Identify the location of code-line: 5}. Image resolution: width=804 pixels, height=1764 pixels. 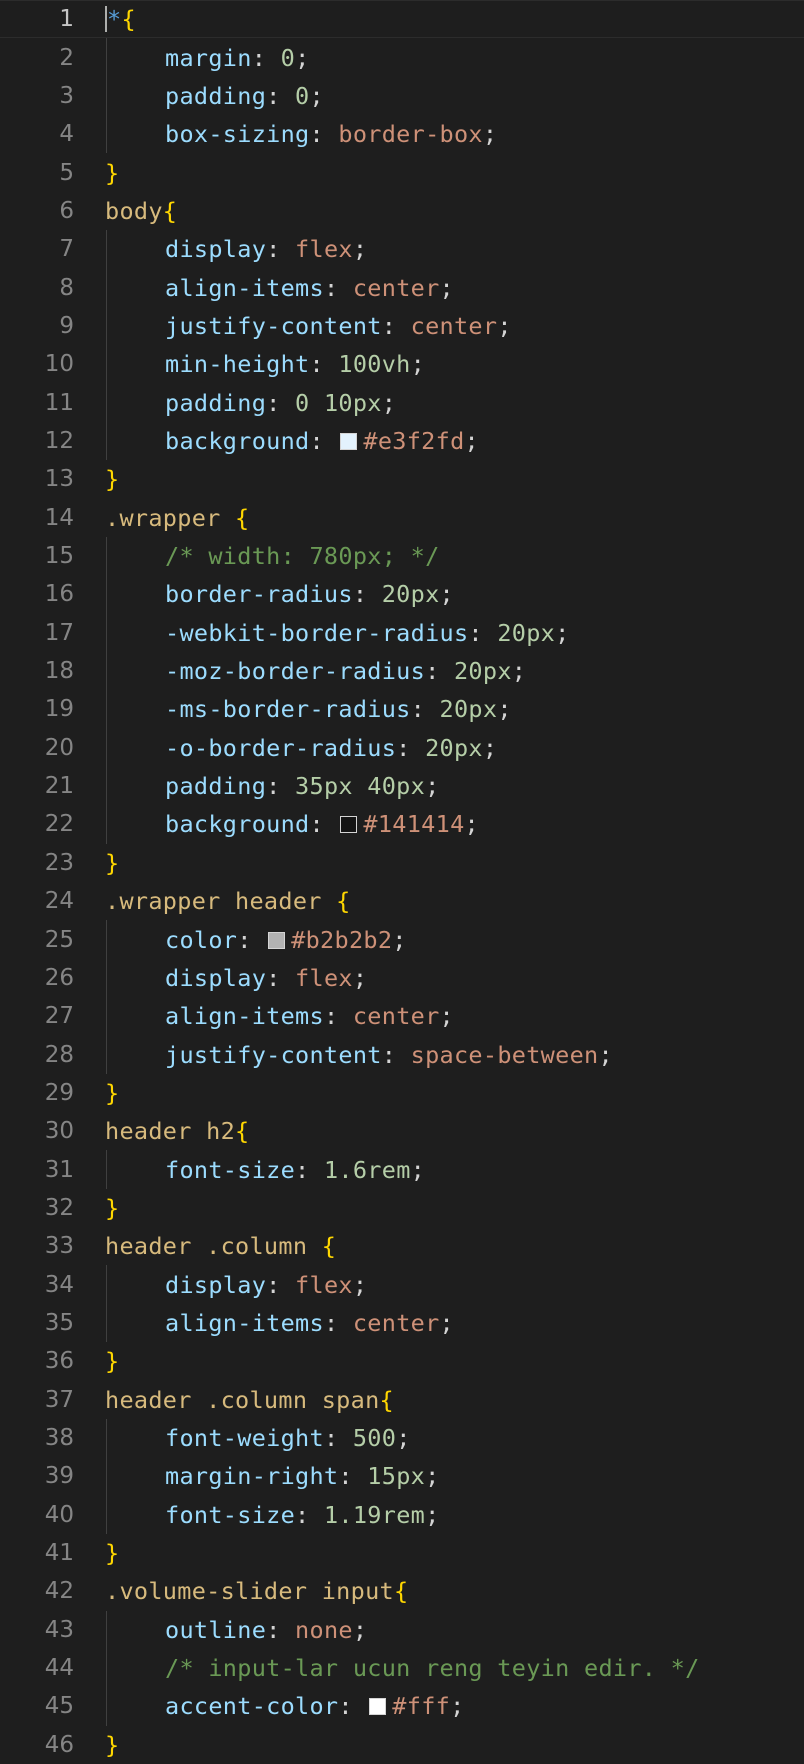
(402, 172).